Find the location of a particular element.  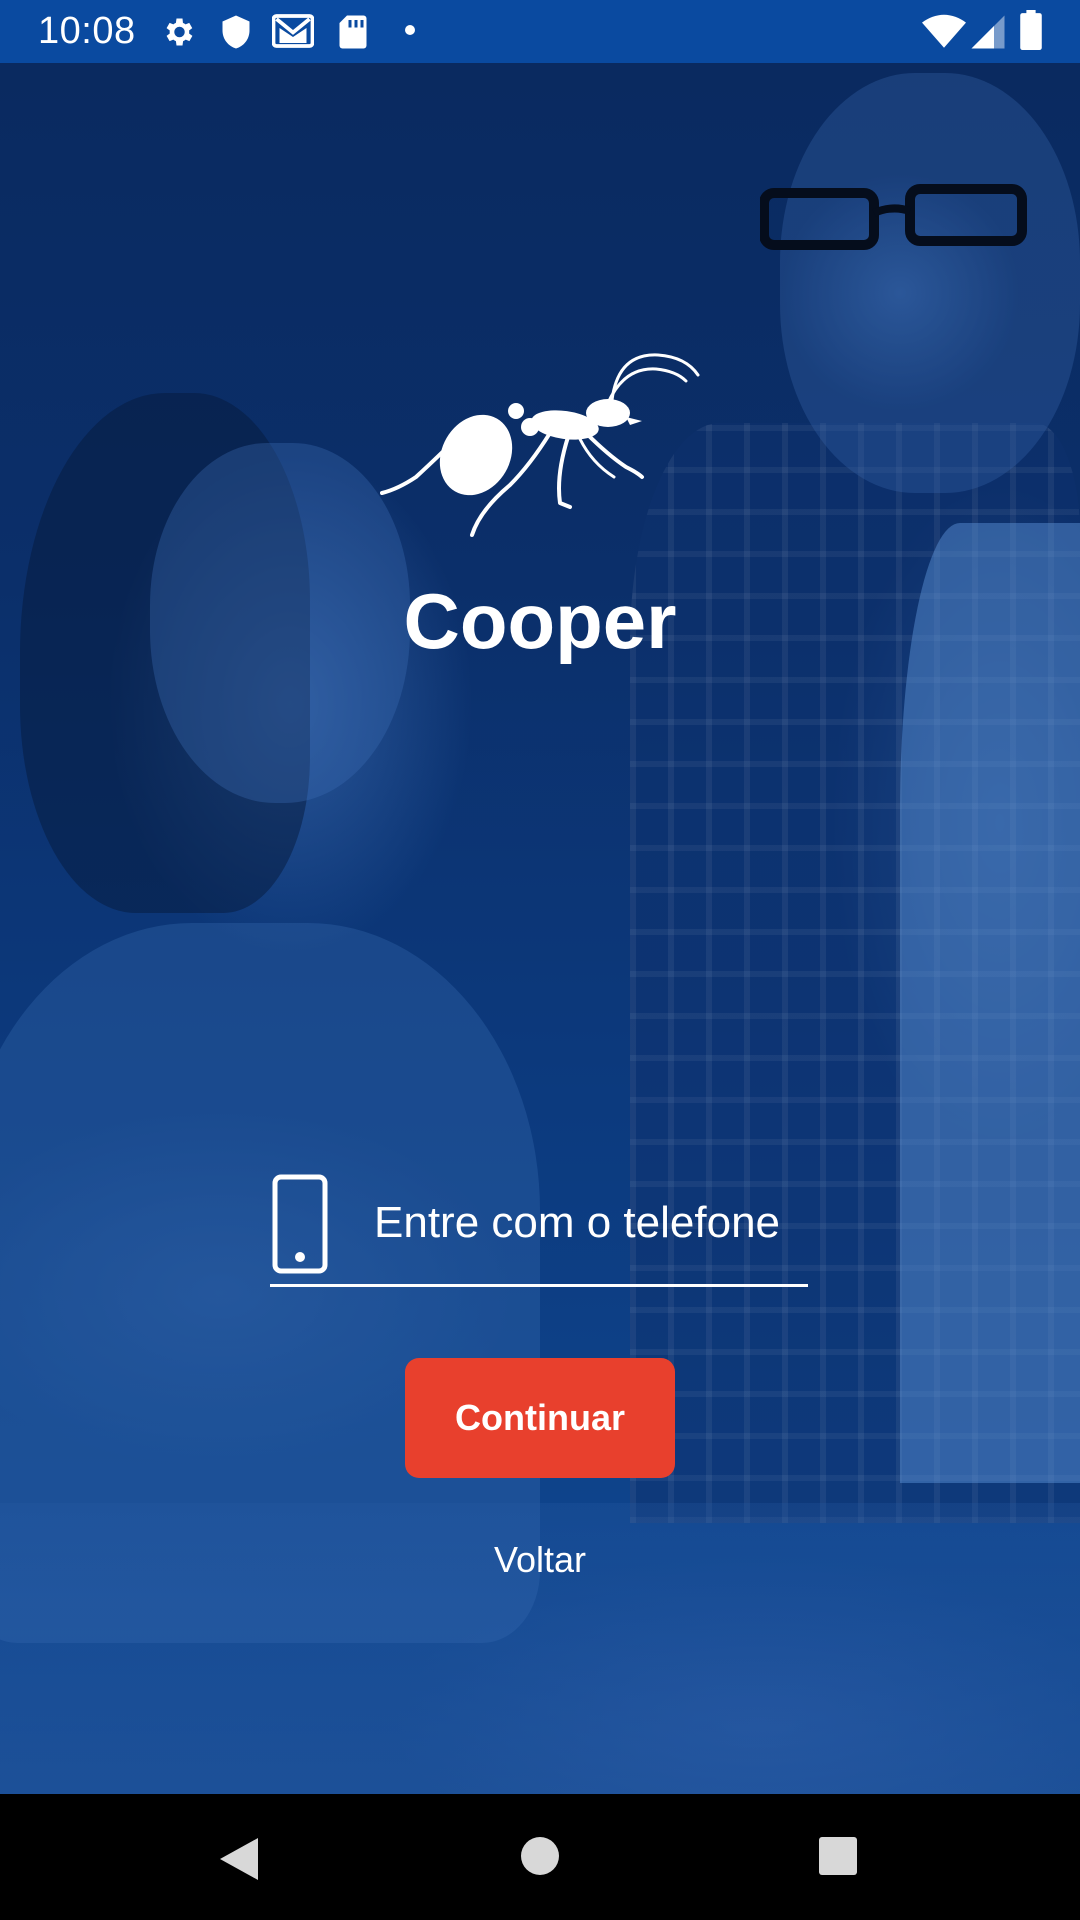

photo-glasses is located at coordinates (893, 217).